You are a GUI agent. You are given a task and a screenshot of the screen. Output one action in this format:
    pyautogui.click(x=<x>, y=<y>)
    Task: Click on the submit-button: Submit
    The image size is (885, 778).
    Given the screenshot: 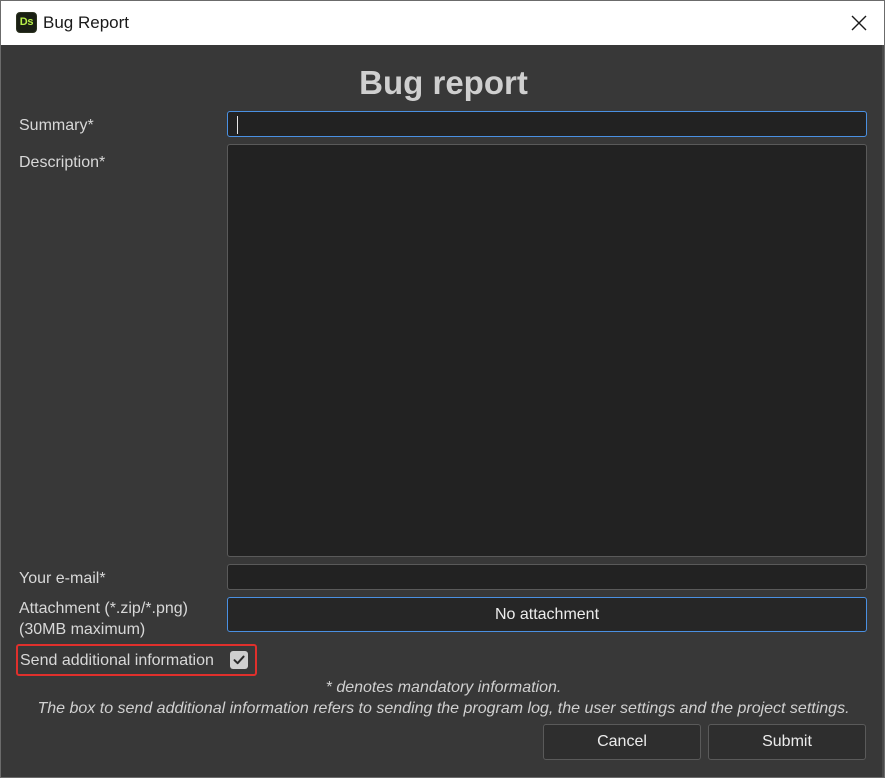 What is the action you would take?
    pyautogui.click(x=787, y=742)
    